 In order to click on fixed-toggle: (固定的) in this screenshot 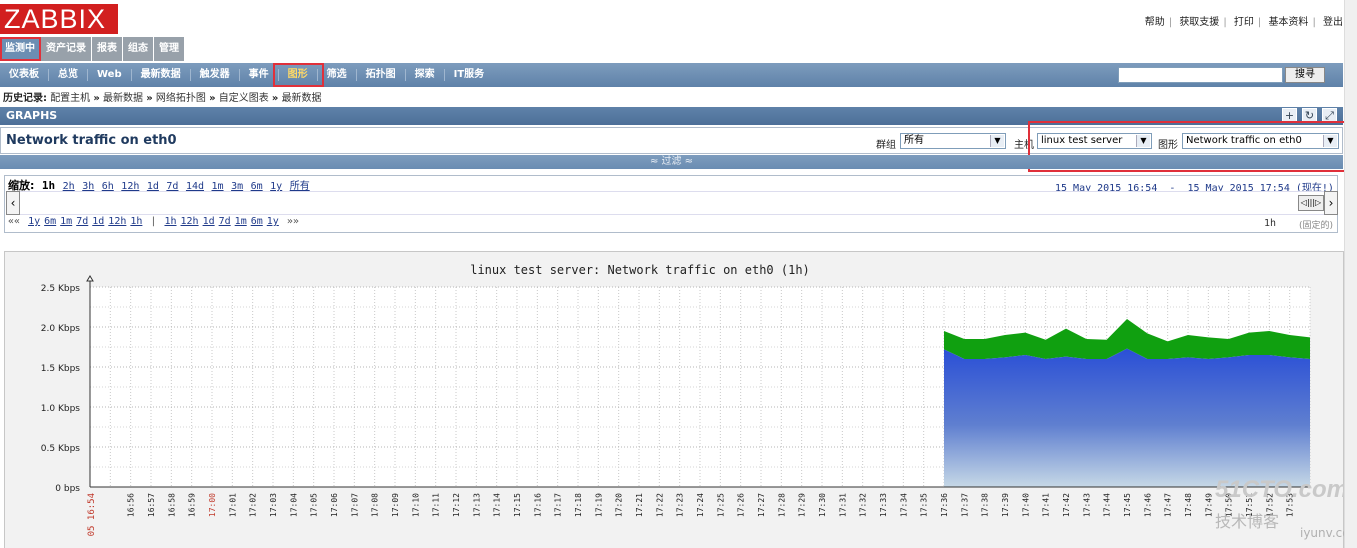, I will do `click(1316, 224)`.